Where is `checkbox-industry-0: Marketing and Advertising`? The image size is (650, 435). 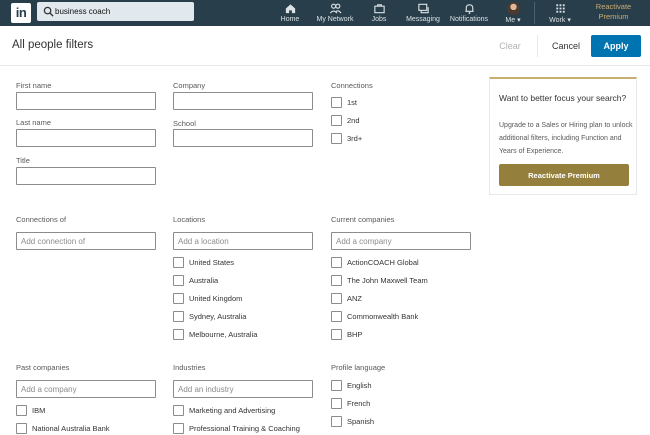 checkbox-industry-0: Marketing and Advertising is located at coordinates (224, 410).